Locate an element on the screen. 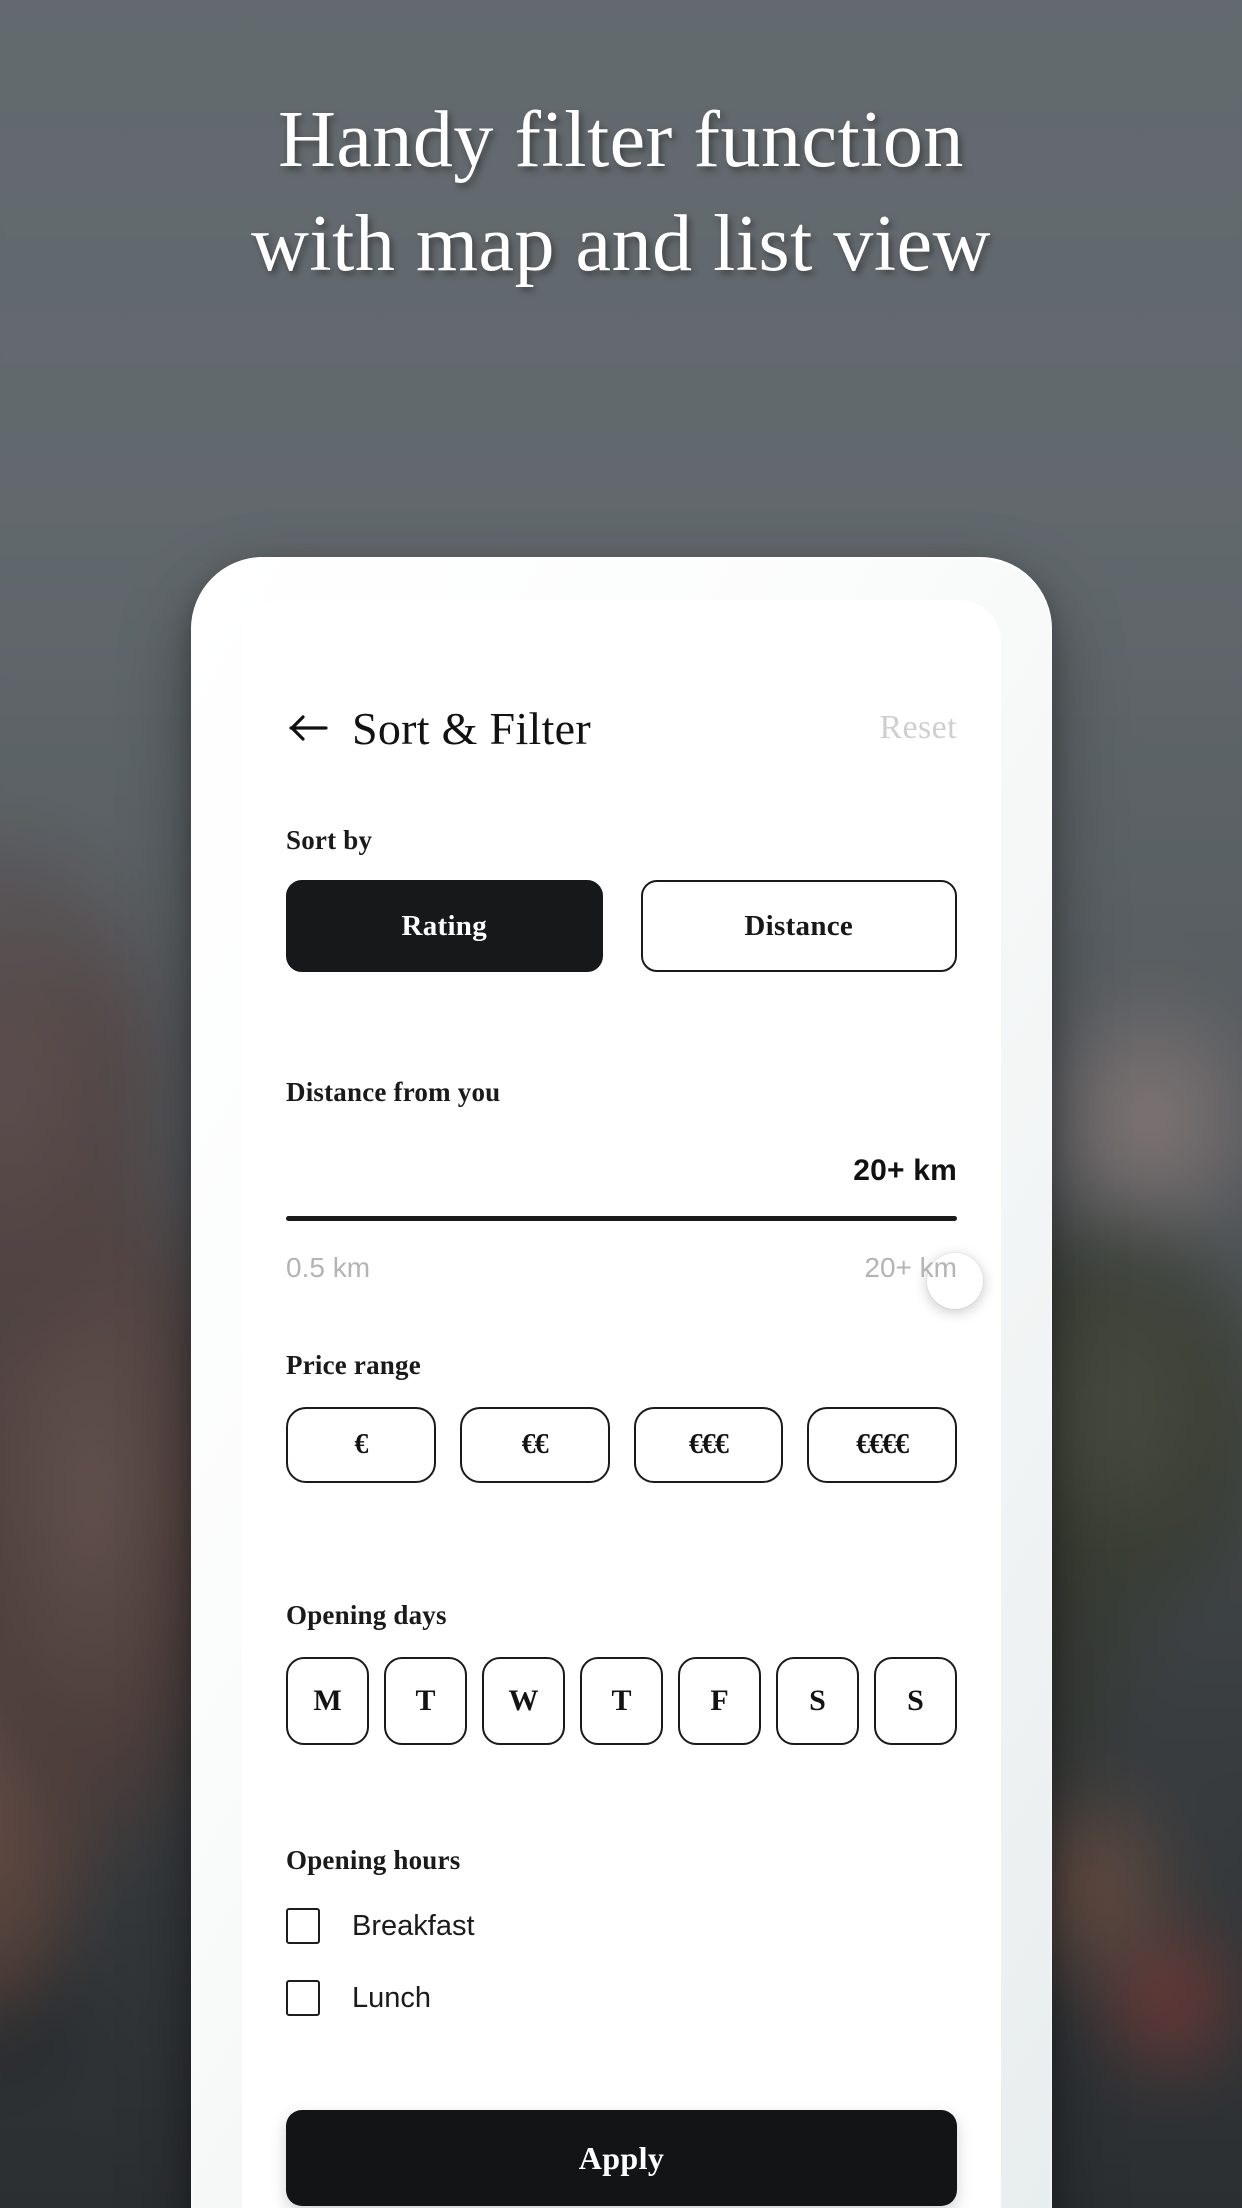 This screenshot has height=2208, width=1242. section-distance: Distance from you 20+ km 0.5 km 20+ km is located at coordinates (634, 1193).